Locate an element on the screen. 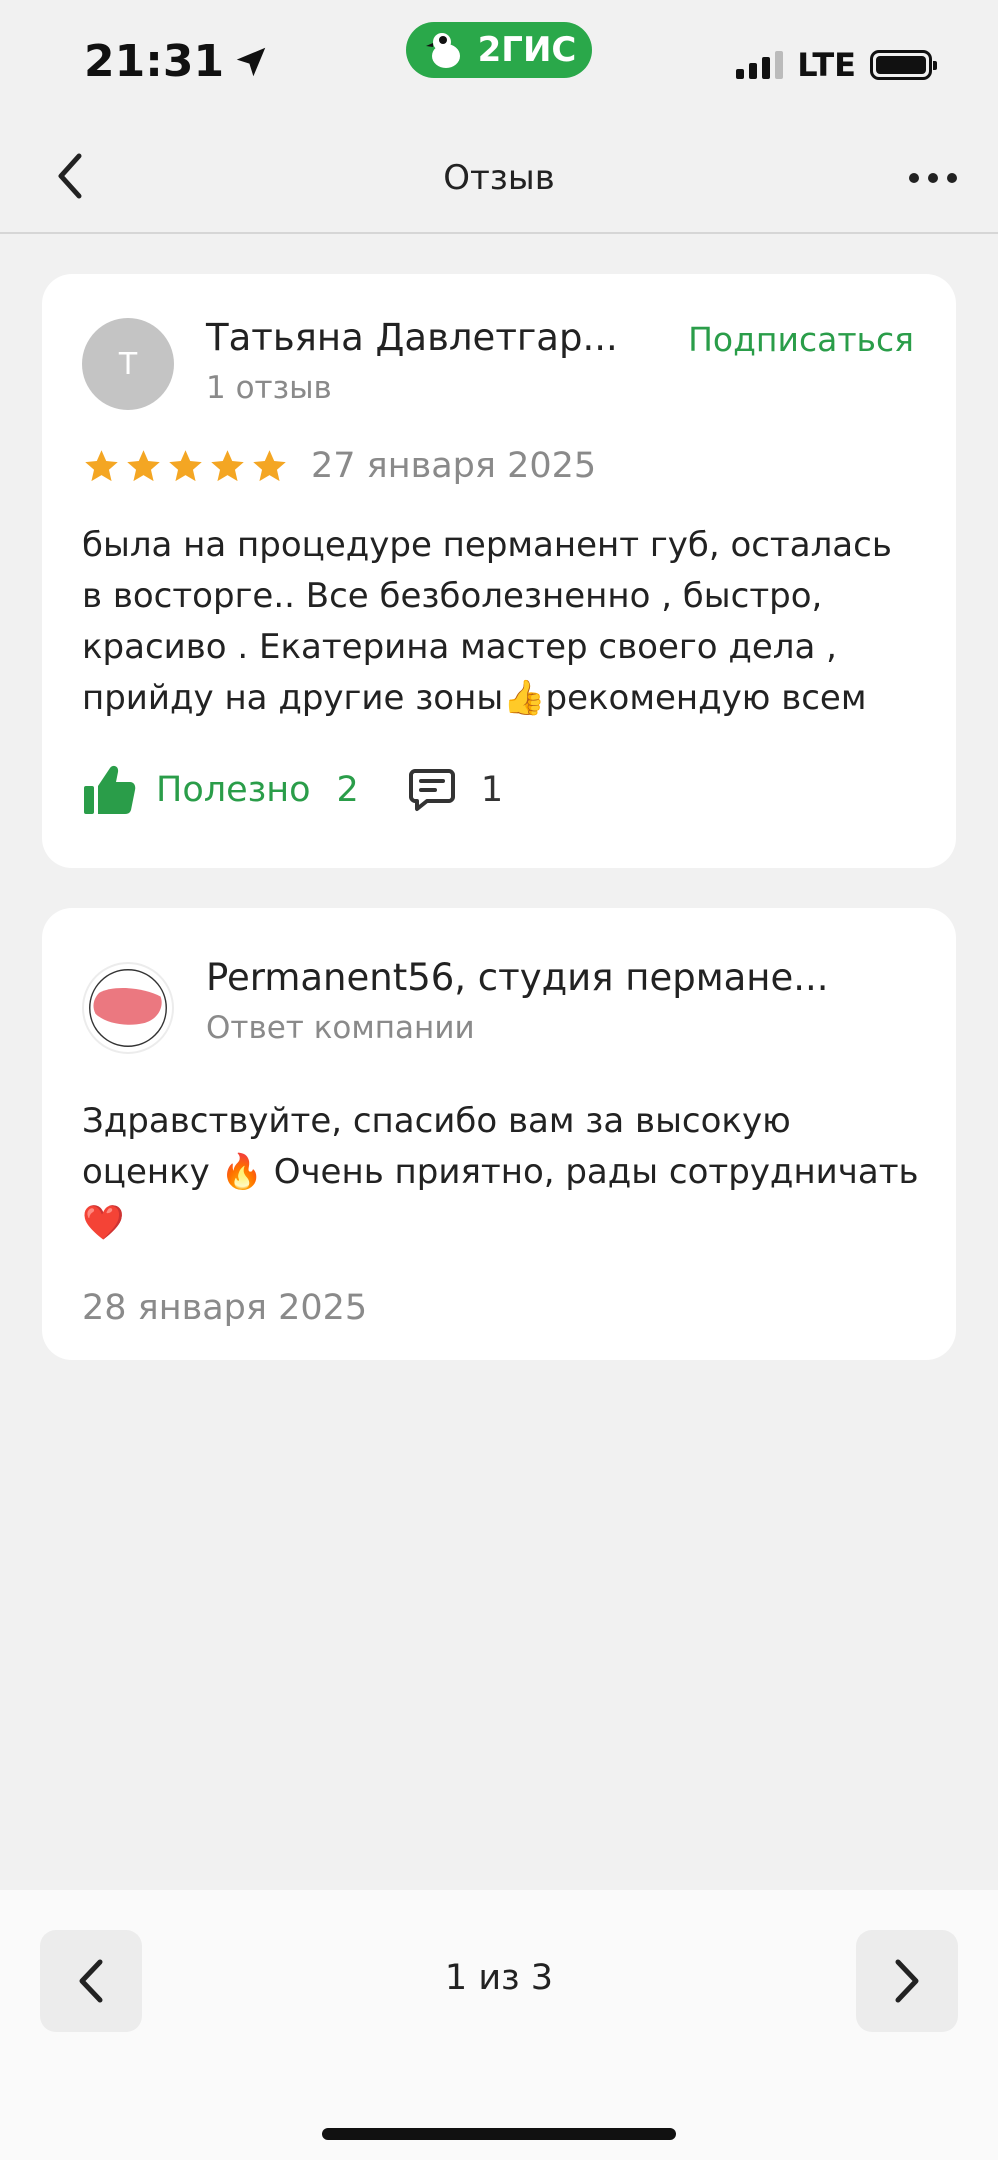 This screenshot has height=2160, width=998. location-arrow-icon is located at coordinates (251, 61).